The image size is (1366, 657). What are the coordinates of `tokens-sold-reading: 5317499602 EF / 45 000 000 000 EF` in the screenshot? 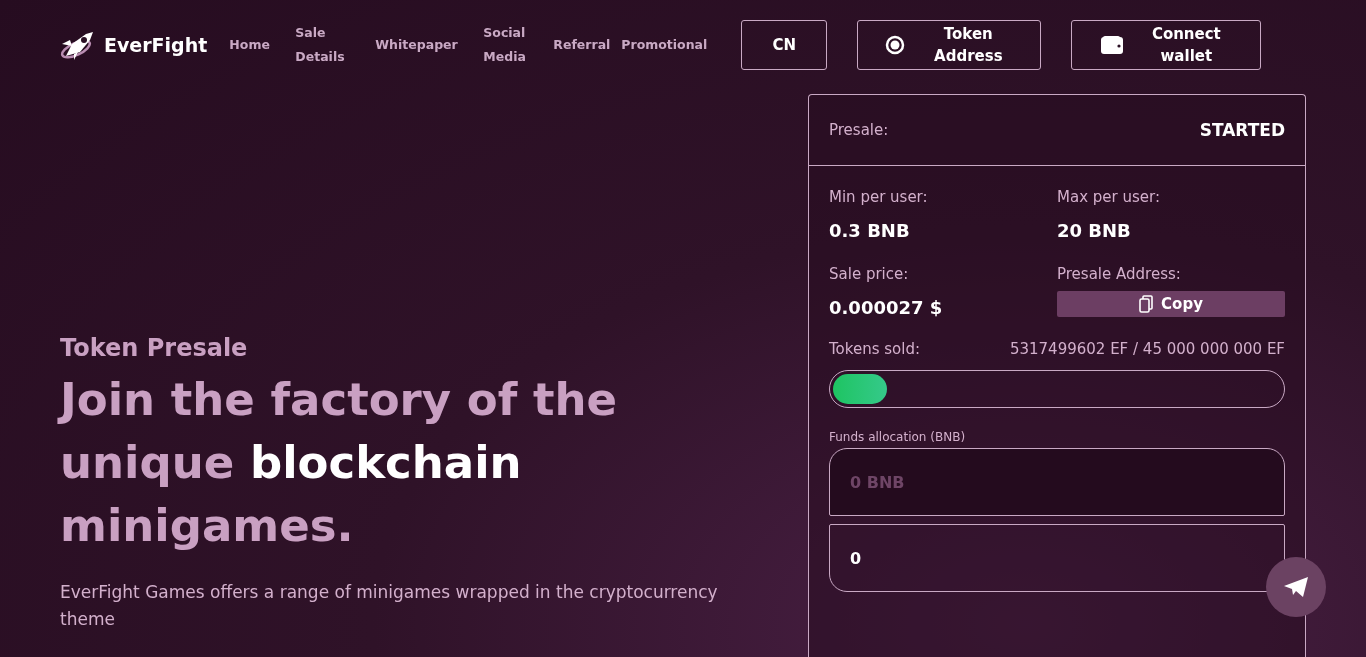 It's located at (1147, 349).